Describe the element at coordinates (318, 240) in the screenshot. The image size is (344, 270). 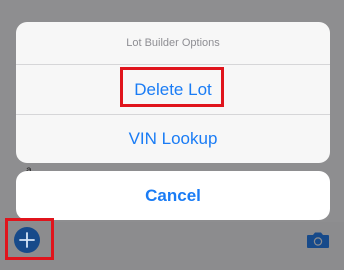
I see `camera-icon` at that location.